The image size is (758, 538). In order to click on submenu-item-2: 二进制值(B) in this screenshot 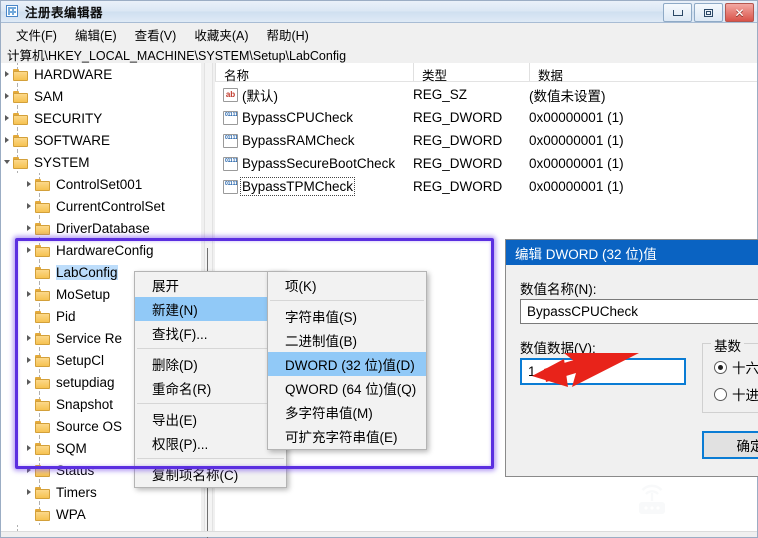, I will do `click(347, 340)`.